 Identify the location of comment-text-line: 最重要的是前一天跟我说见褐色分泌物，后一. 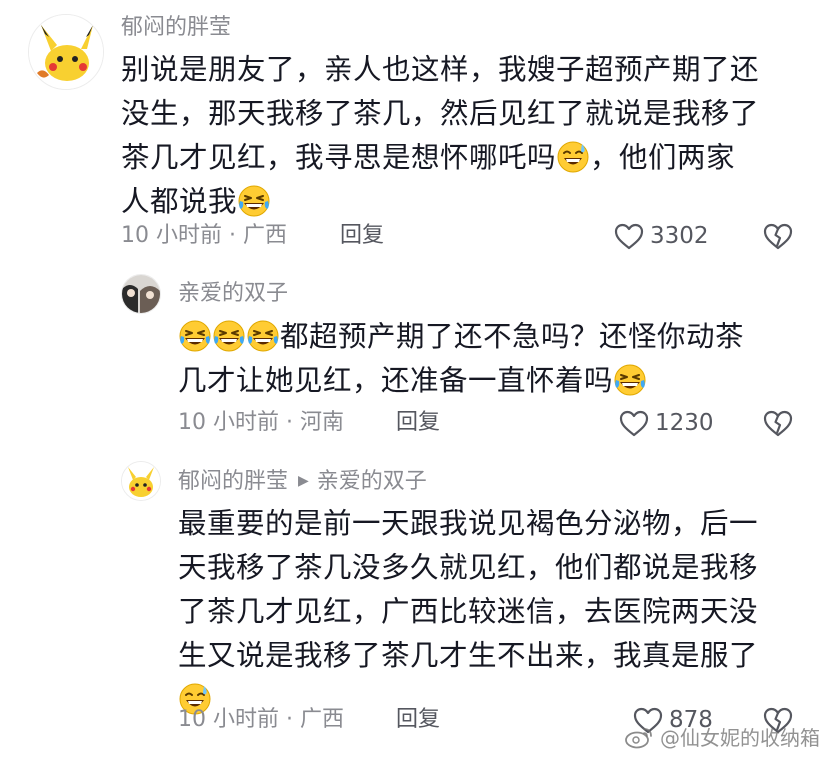
(468, 523).